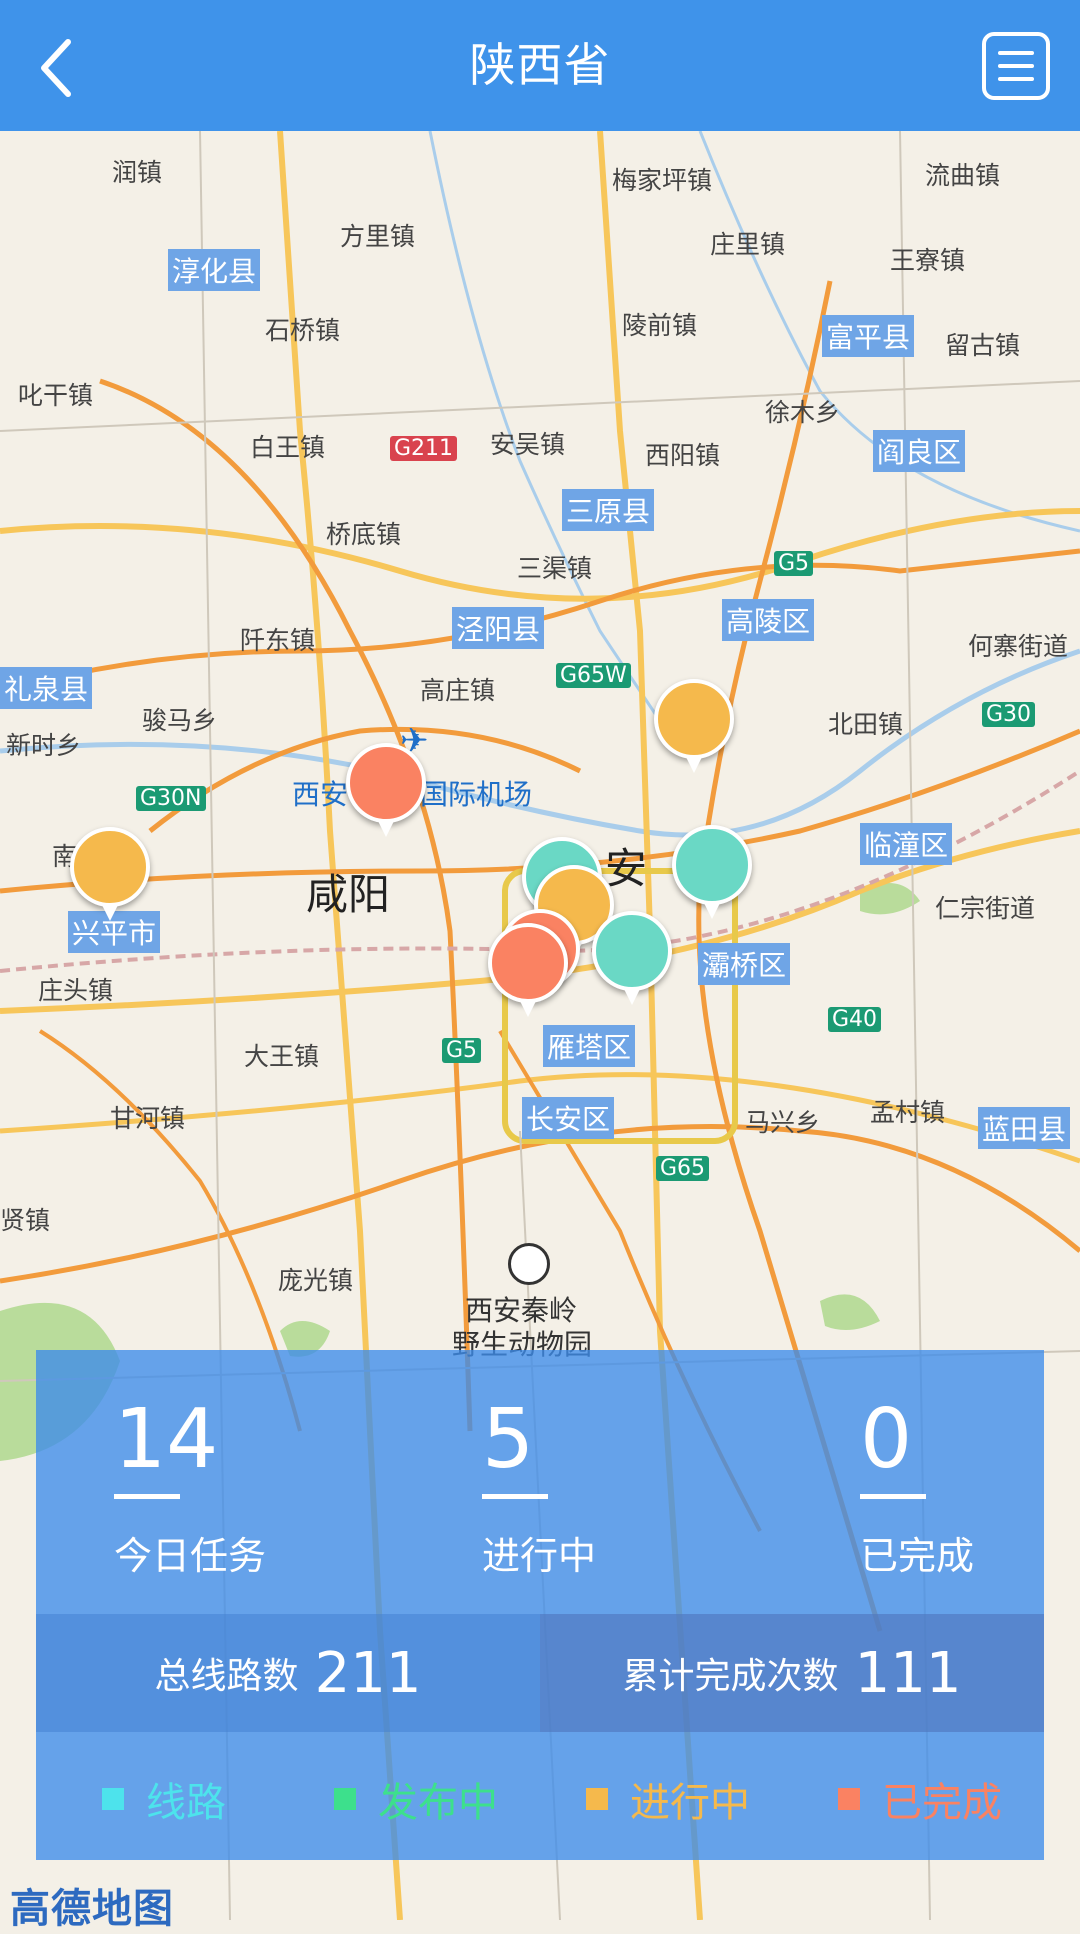 The width and height of the screenshot is (1080, 1934). Describe the element at coordinates (906, 844) in the screenshot. I see `district-label: 临潼区` at that location.